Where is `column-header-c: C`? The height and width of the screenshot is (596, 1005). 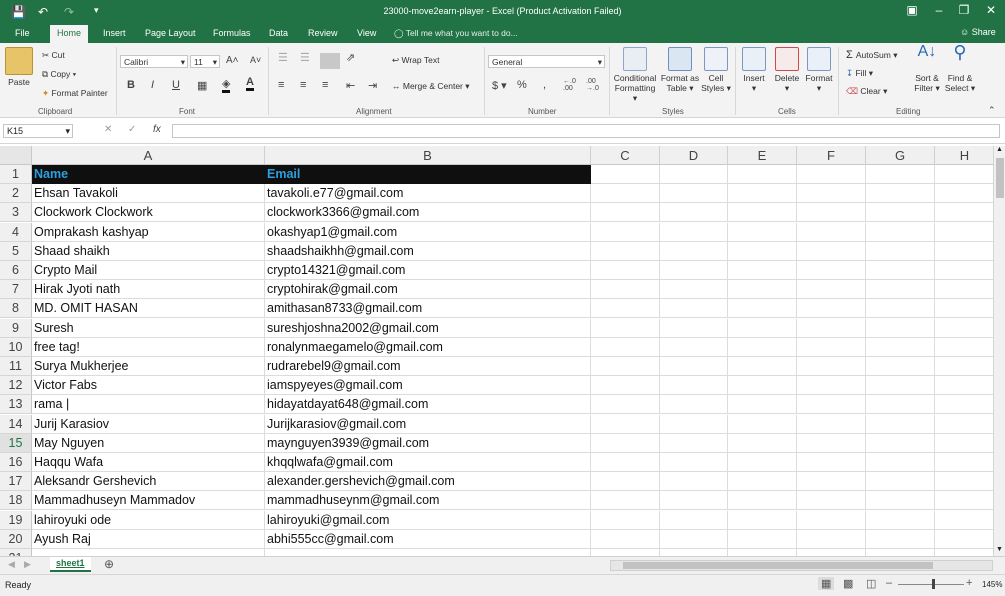 column-header-c: C is located at coordinates (625, 155).